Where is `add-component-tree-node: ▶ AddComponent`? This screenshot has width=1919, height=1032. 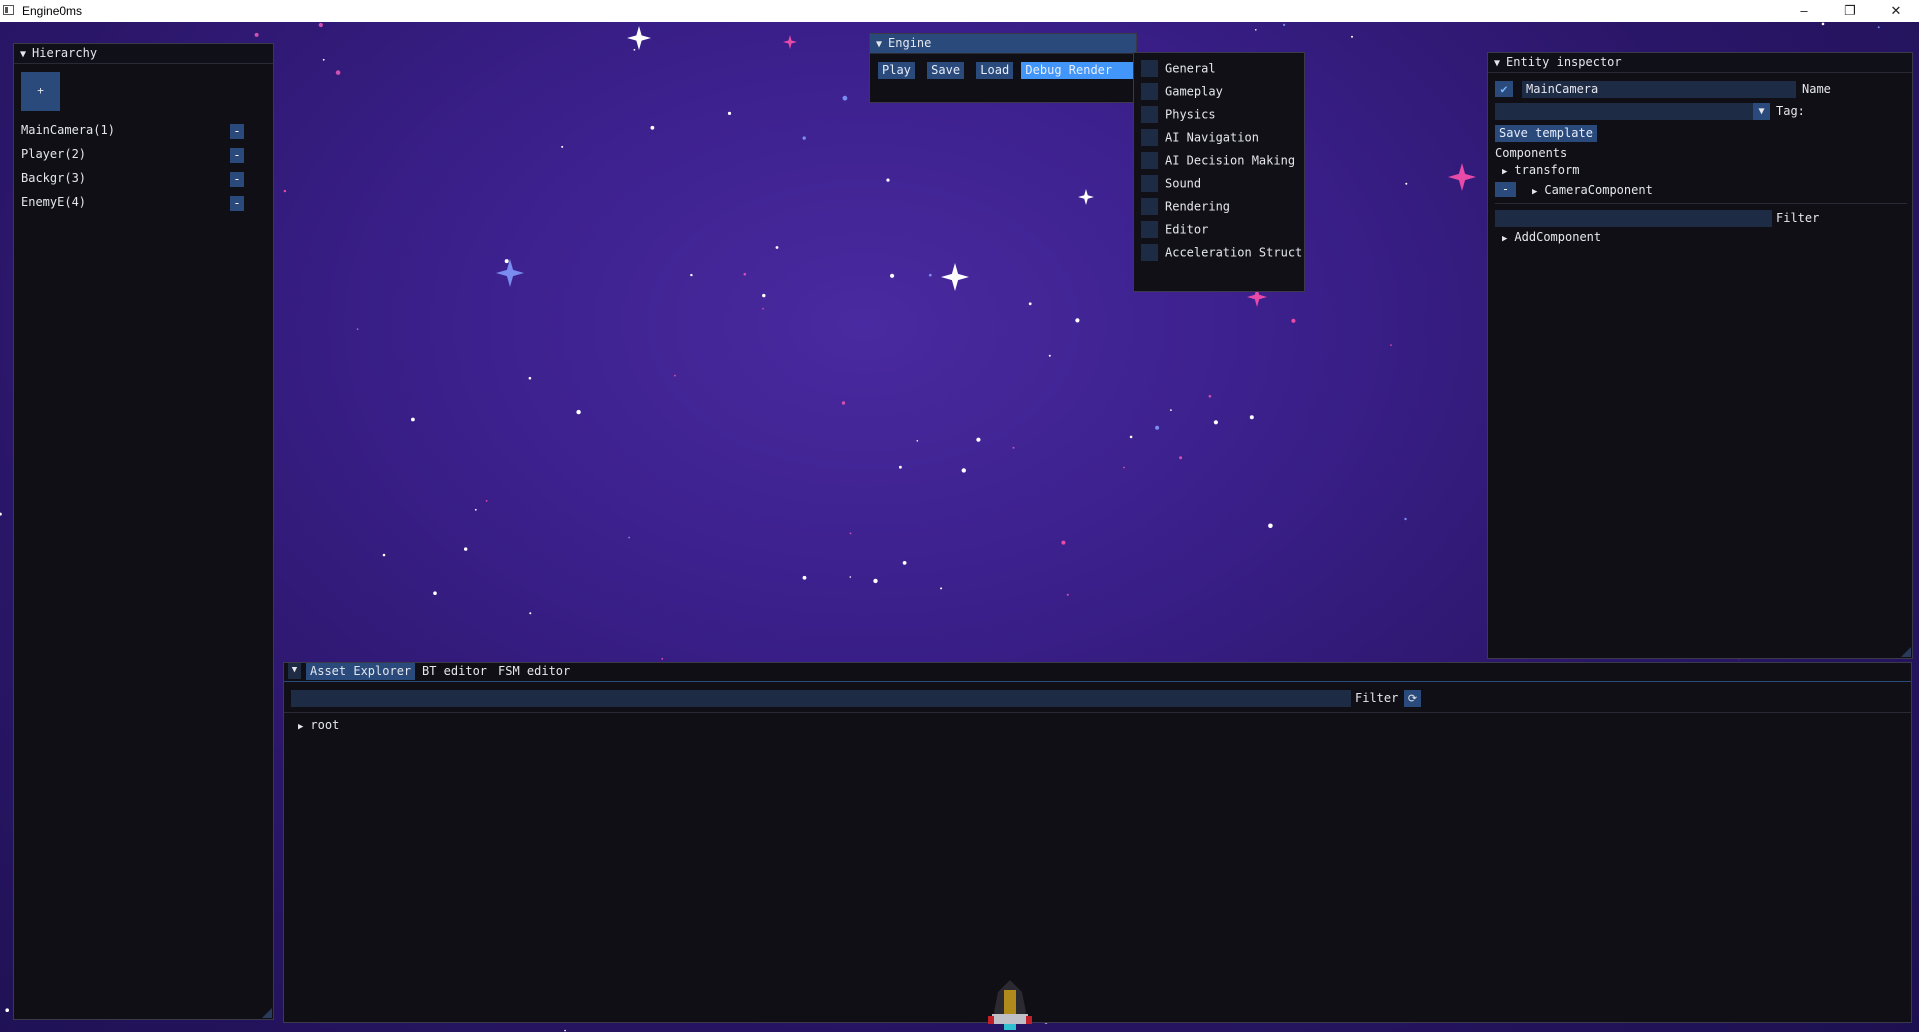 add-component-tree-node: ▶ AddComponent is located at coordinates (1551, 237).